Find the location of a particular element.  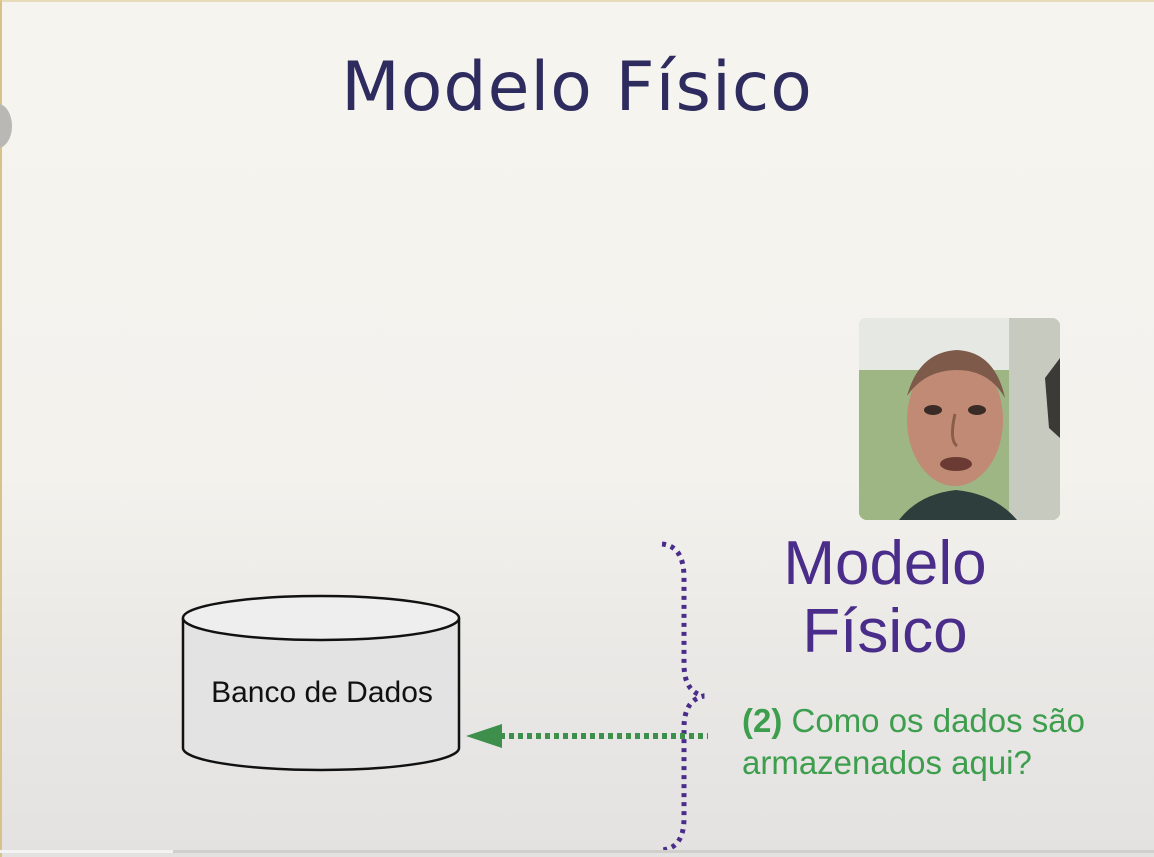

slide-title: Modelo Físico is located at coordinates (577, 87).